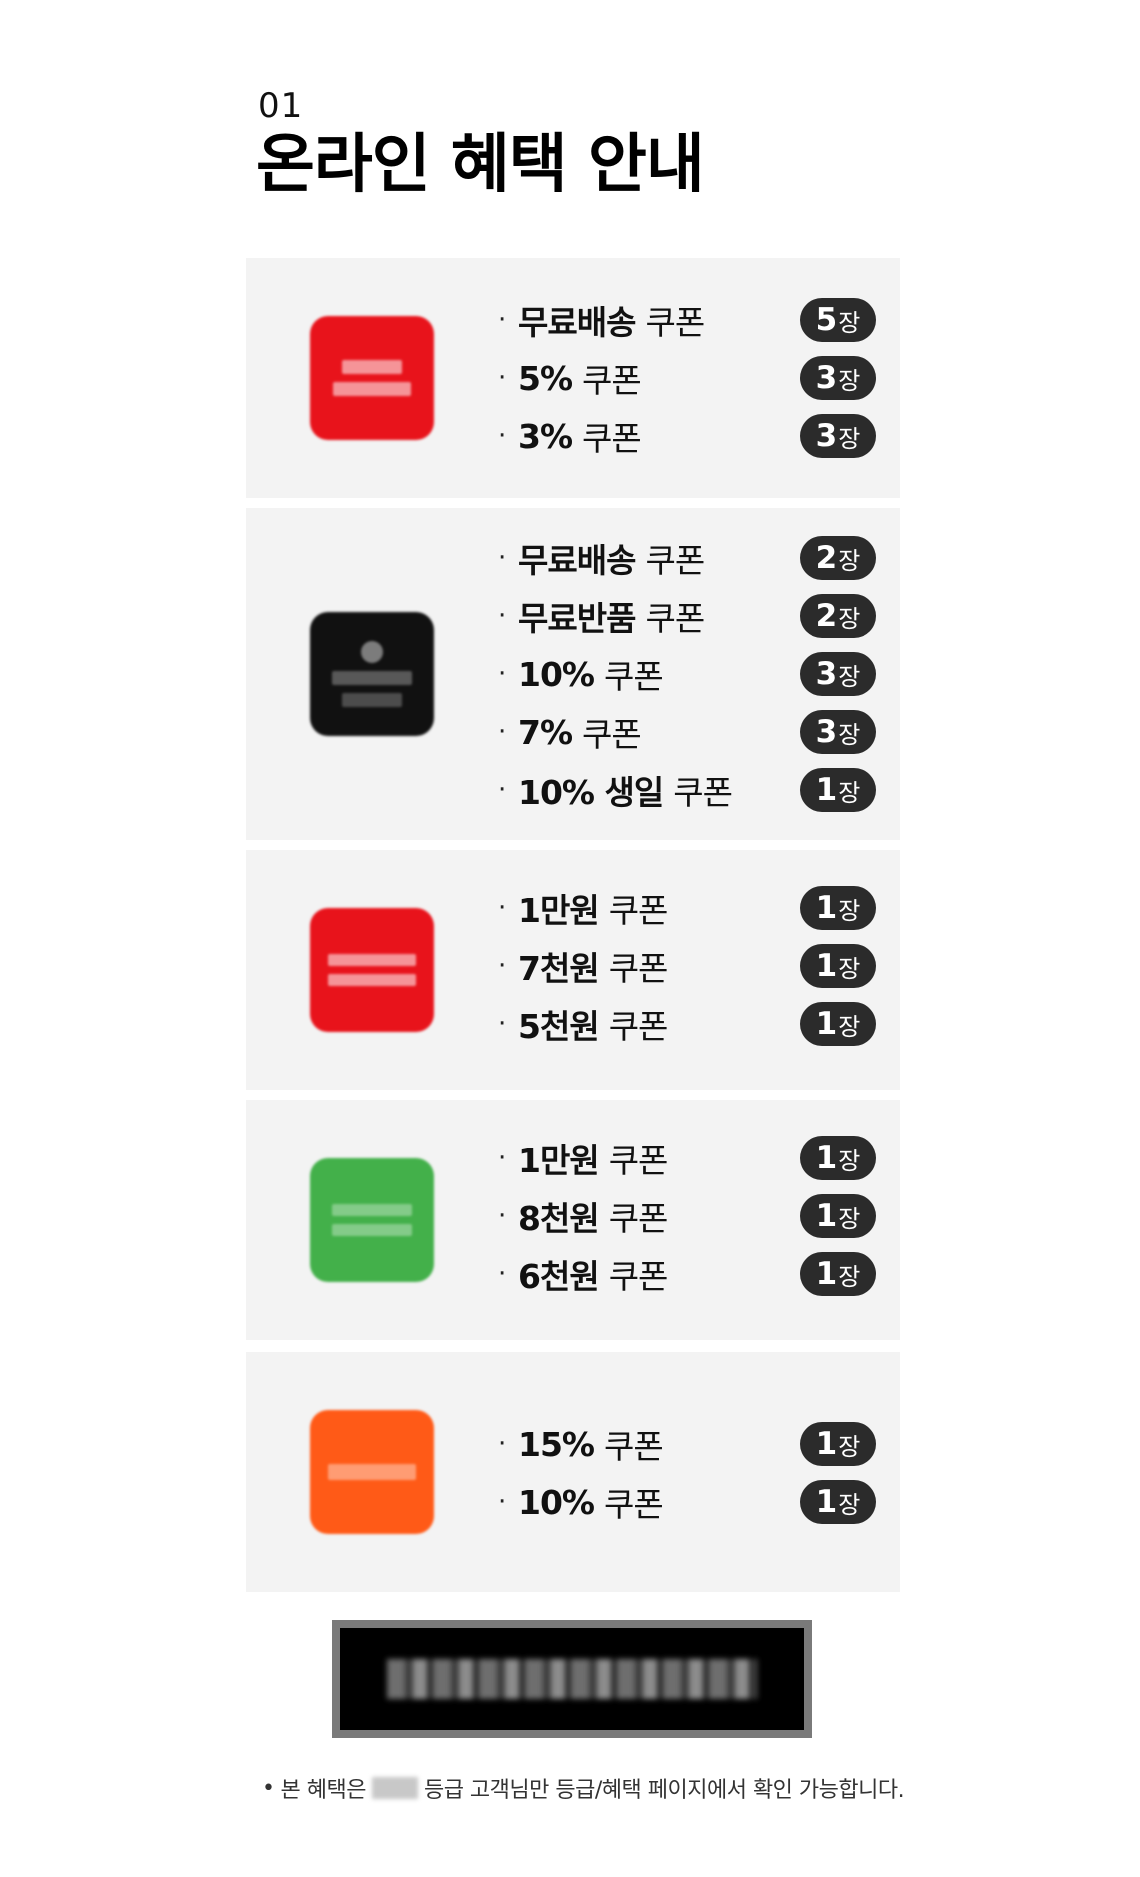 Image resolution: width=1140 pixels, height=1877 pixels. What do you see at coordinates (687, 1502) in the screenshot?
I see `coupon-row: · 10% 쿠폰 1장` at bounding box center [687, 1502].